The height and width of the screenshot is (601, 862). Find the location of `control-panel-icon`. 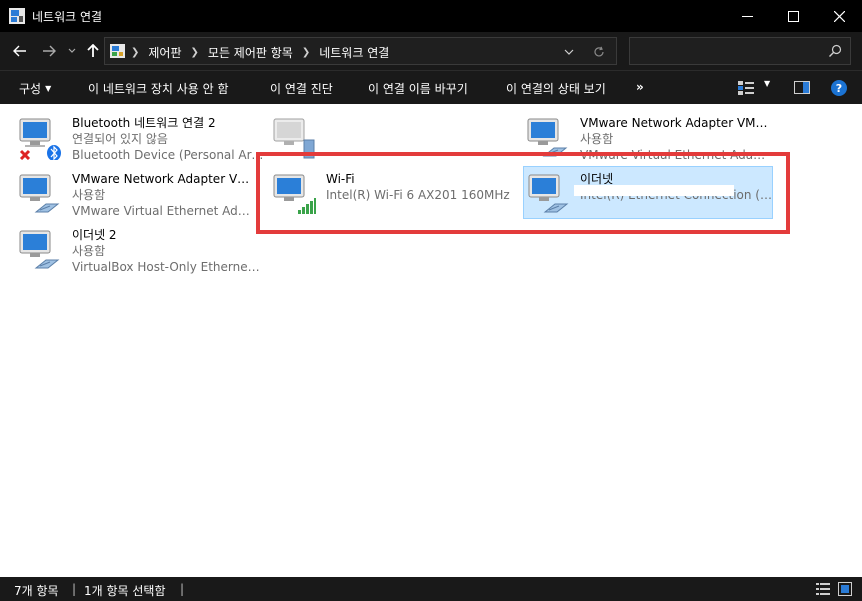

control-panel-icon is located at coordinates (117, 51).